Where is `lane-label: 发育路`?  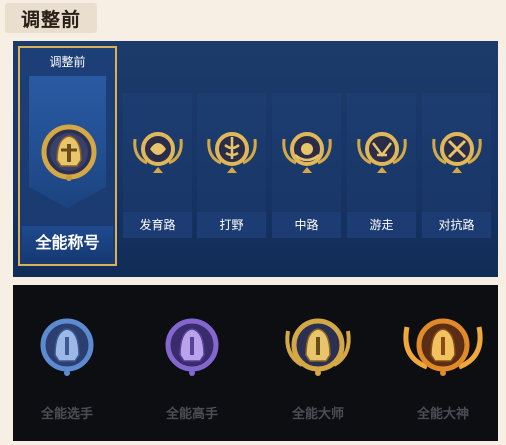 lane-label: 发育路 is located at coordinates (157, 225).